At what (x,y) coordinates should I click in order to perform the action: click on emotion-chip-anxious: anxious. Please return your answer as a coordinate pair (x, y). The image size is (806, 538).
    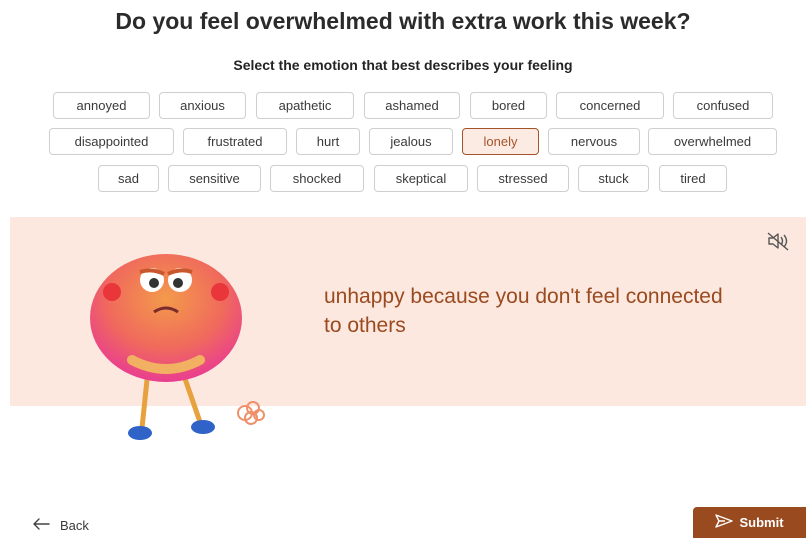
    Looking at the image, I should click on (202, 105).